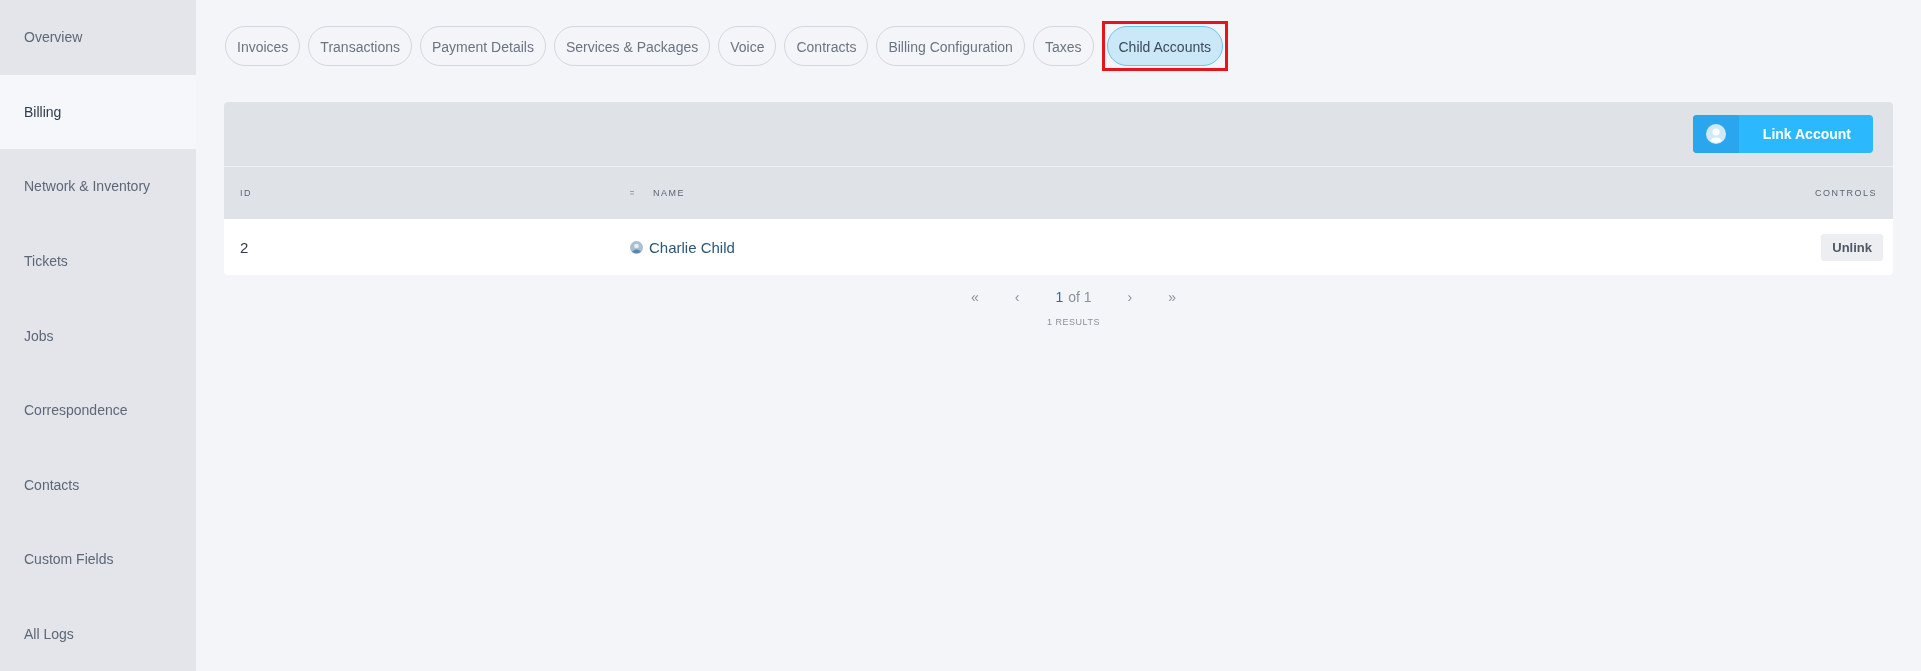  I want to click on first-page-button: «, so click(974, 297).